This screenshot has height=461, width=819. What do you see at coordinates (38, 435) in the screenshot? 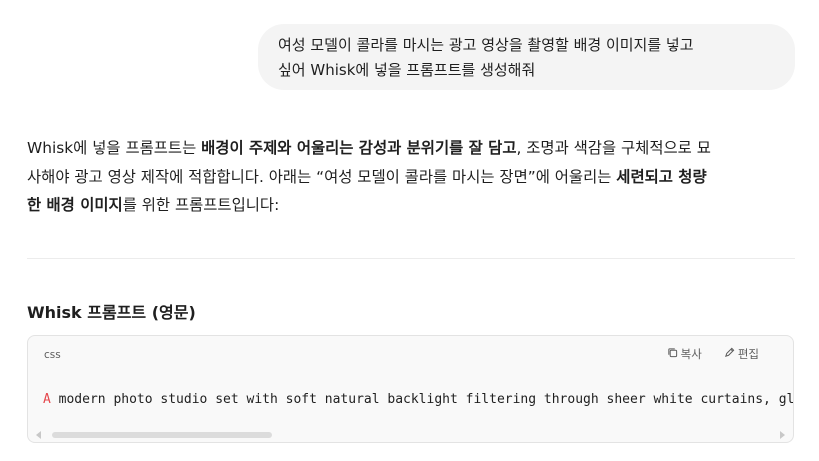
I see `scroll-left-arrow-icon` at bounding box center [38, 435].